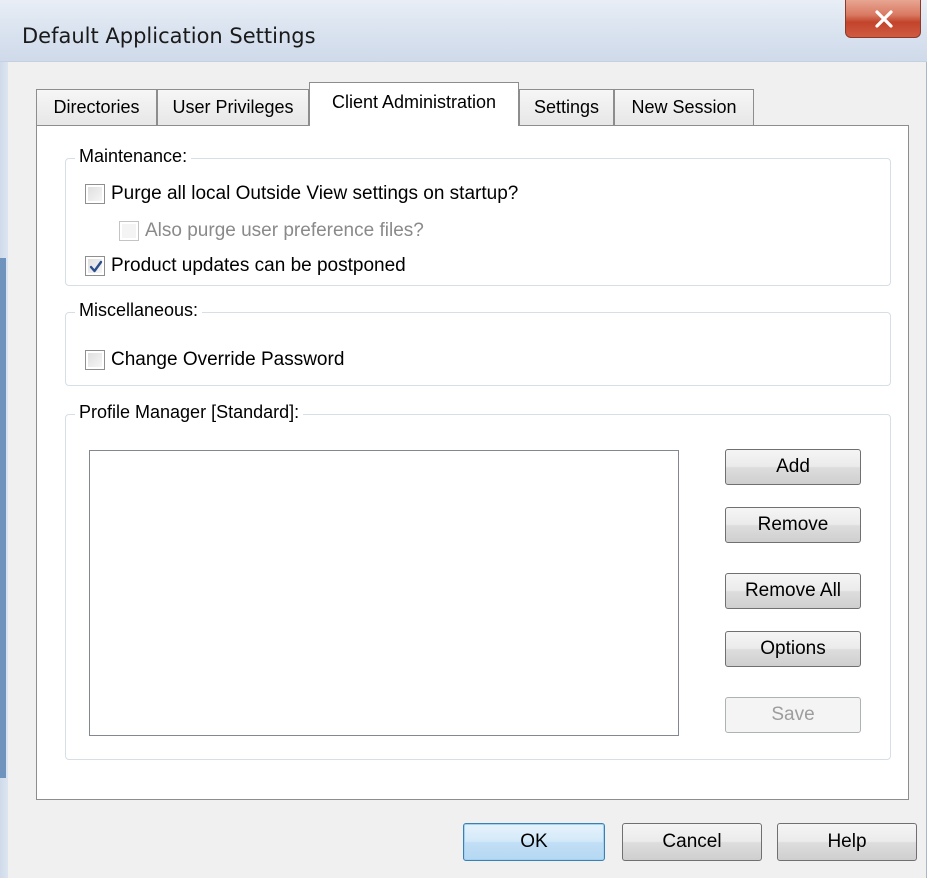  Describe the element at coordinates (463, 31) in the screenshot. I see `title-bar: Default Application Settings` at that location.